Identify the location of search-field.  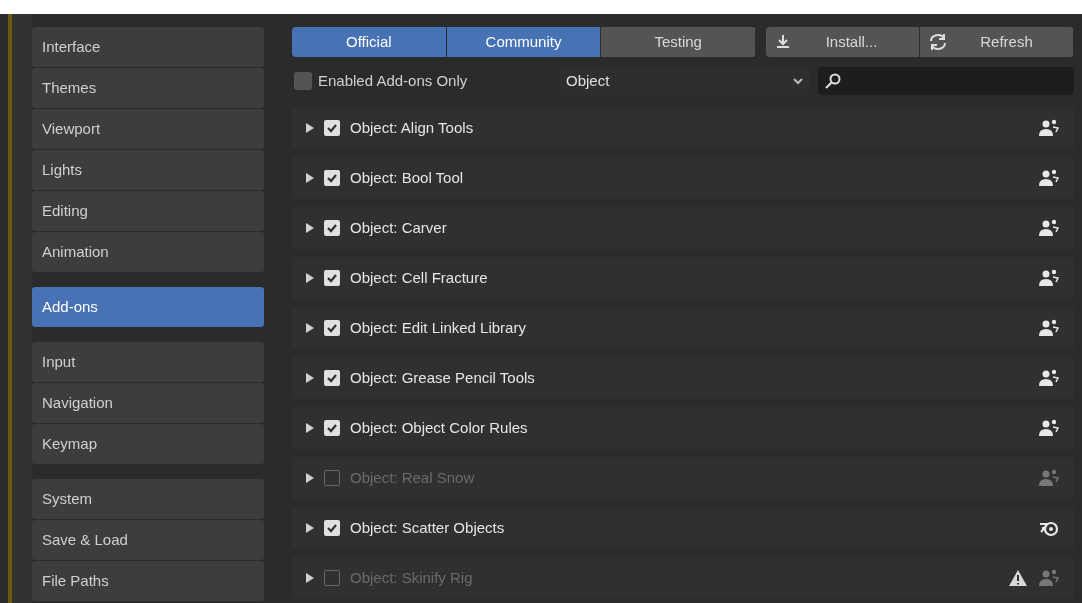
(946, 81).